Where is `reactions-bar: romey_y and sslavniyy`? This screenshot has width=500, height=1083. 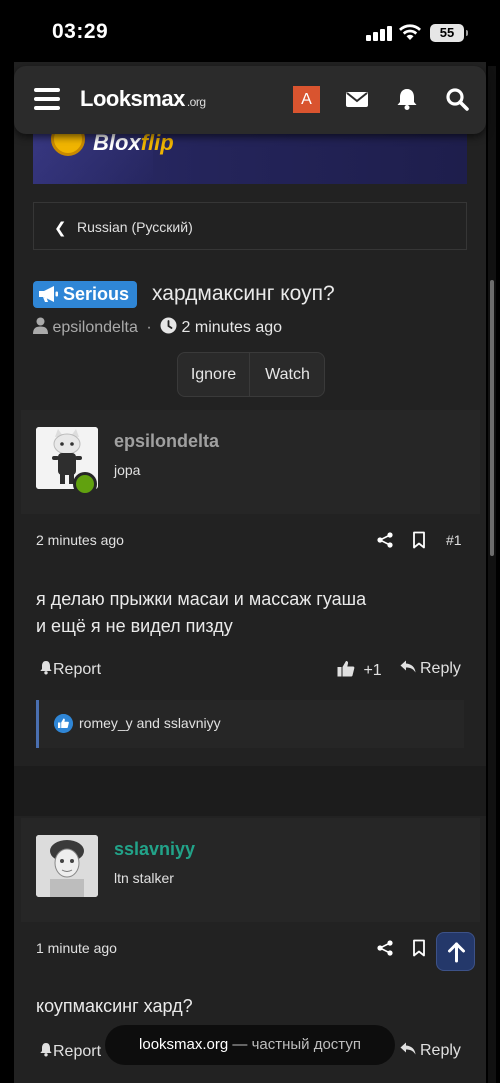
reactions-bar: romey_y and sslavniyy is located at coordinates (250, 724).